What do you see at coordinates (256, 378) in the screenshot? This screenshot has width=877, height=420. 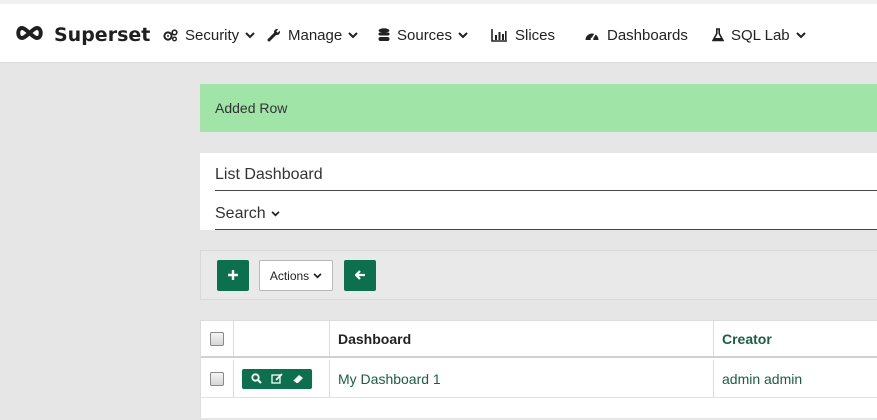 I see `search-icon` at bounding box center [256, 378].